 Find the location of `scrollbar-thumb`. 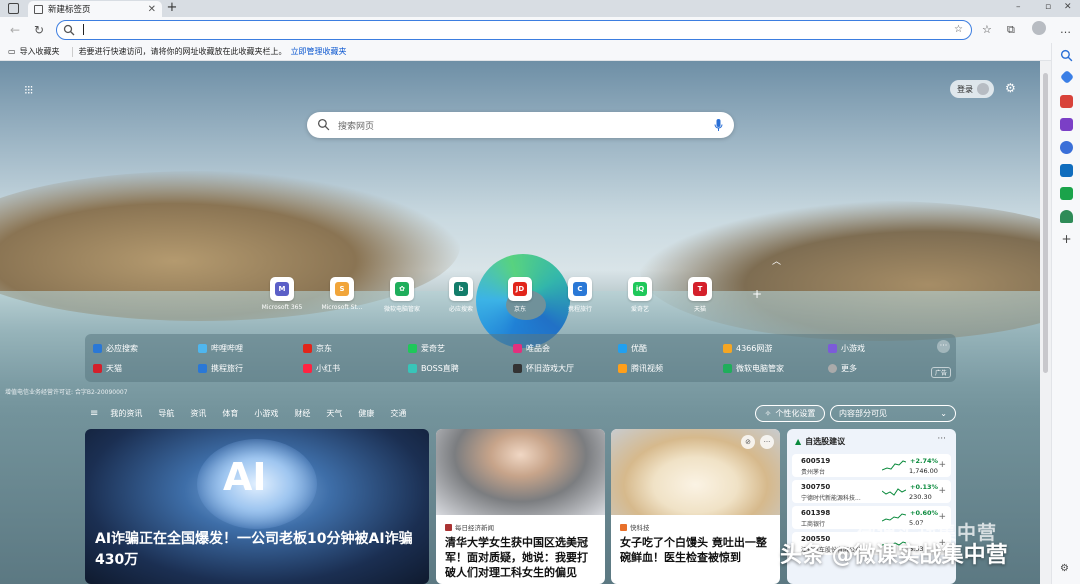

scrollbar-thumb is located at coordinates (1045, 223).